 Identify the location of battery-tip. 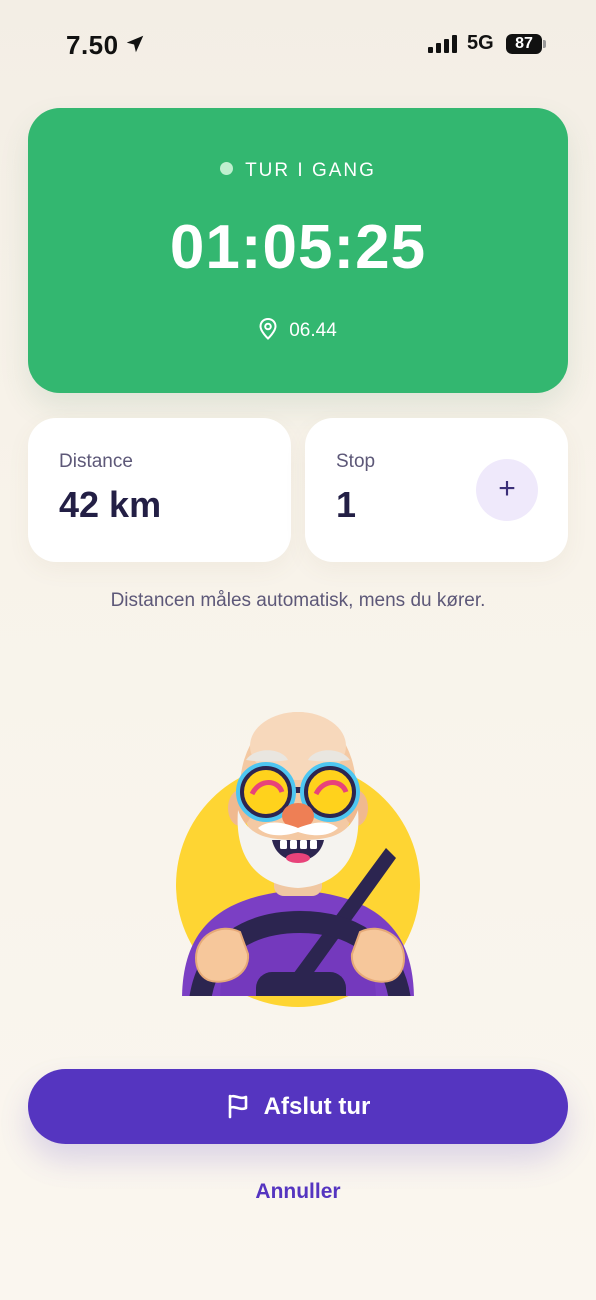
(544, 44).